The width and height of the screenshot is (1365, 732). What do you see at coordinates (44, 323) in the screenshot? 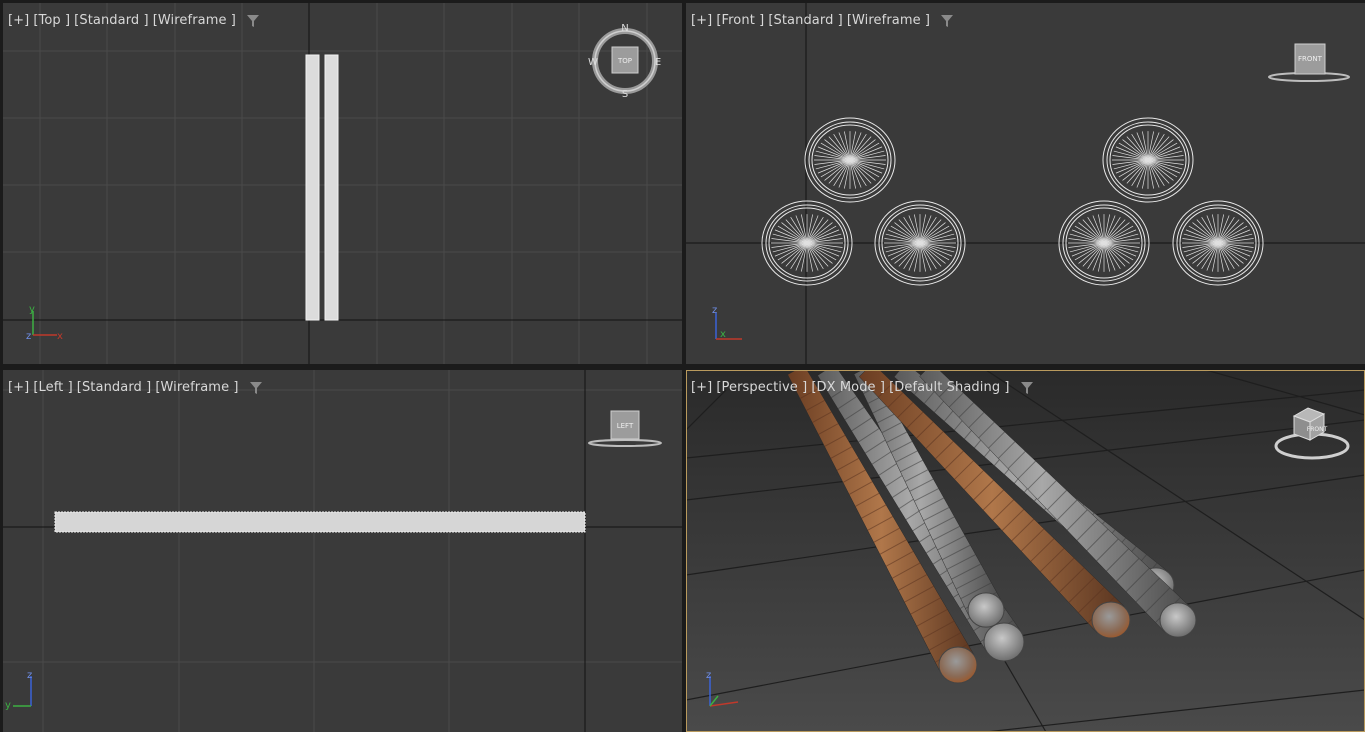
I see `axis-tripod-icon: y z x` at bounding box center [44, 323].